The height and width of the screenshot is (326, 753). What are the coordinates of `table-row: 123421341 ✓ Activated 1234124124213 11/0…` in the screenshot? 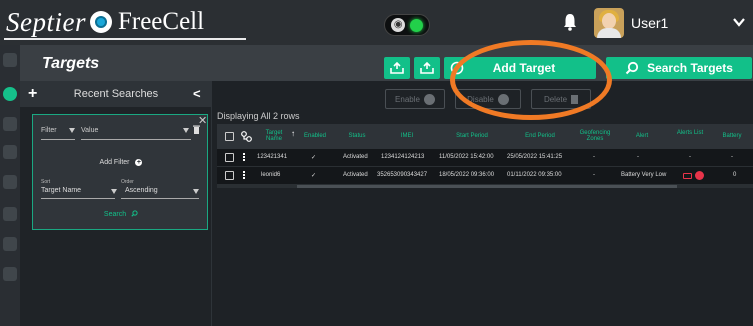 It's located at (485, 158).